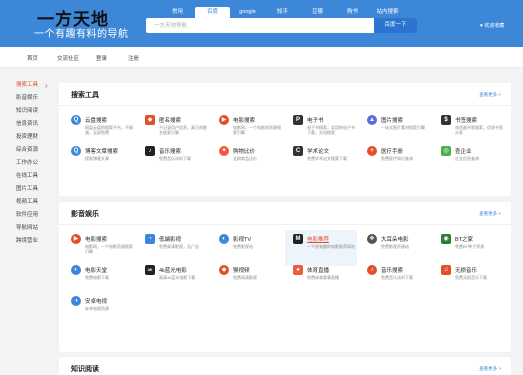  I want to click on site-description: 高清4k蓝光电影下载, so click(177, 277).